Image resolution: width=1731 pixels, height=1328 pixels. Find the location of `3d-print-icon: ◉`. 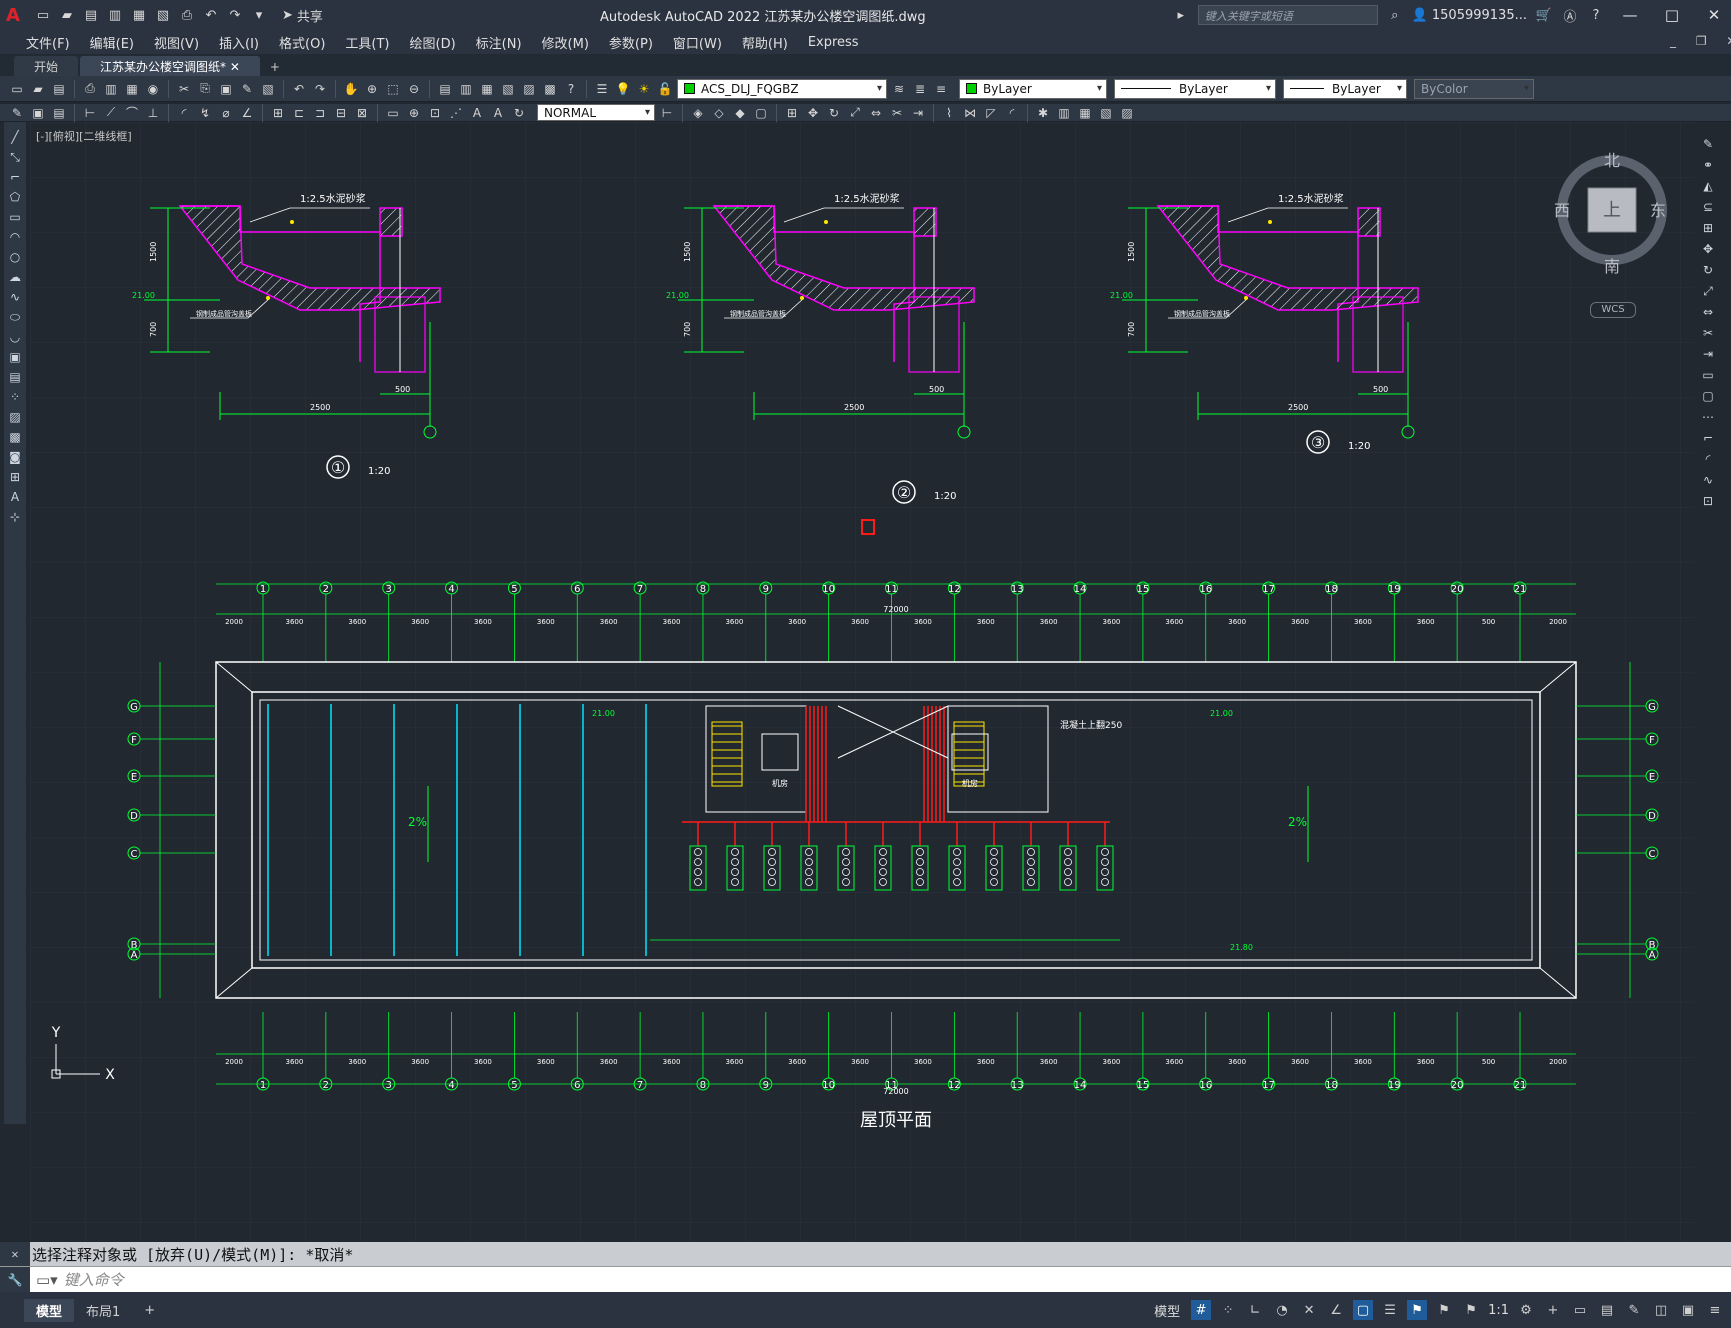

3d-print-icon: ◉ is located at coordinates (153, 89).